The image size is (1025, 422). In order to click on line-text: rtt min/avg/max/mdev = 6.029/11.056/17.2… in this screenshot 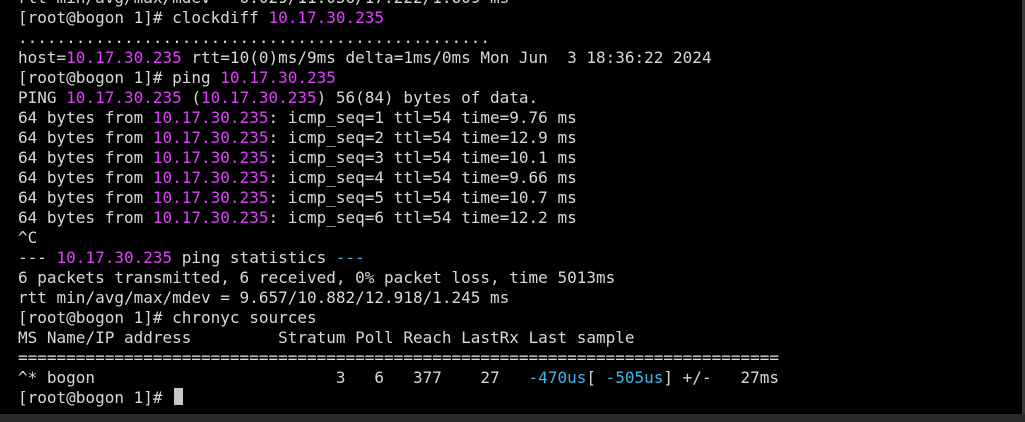, I will do `click(263, 3)`.